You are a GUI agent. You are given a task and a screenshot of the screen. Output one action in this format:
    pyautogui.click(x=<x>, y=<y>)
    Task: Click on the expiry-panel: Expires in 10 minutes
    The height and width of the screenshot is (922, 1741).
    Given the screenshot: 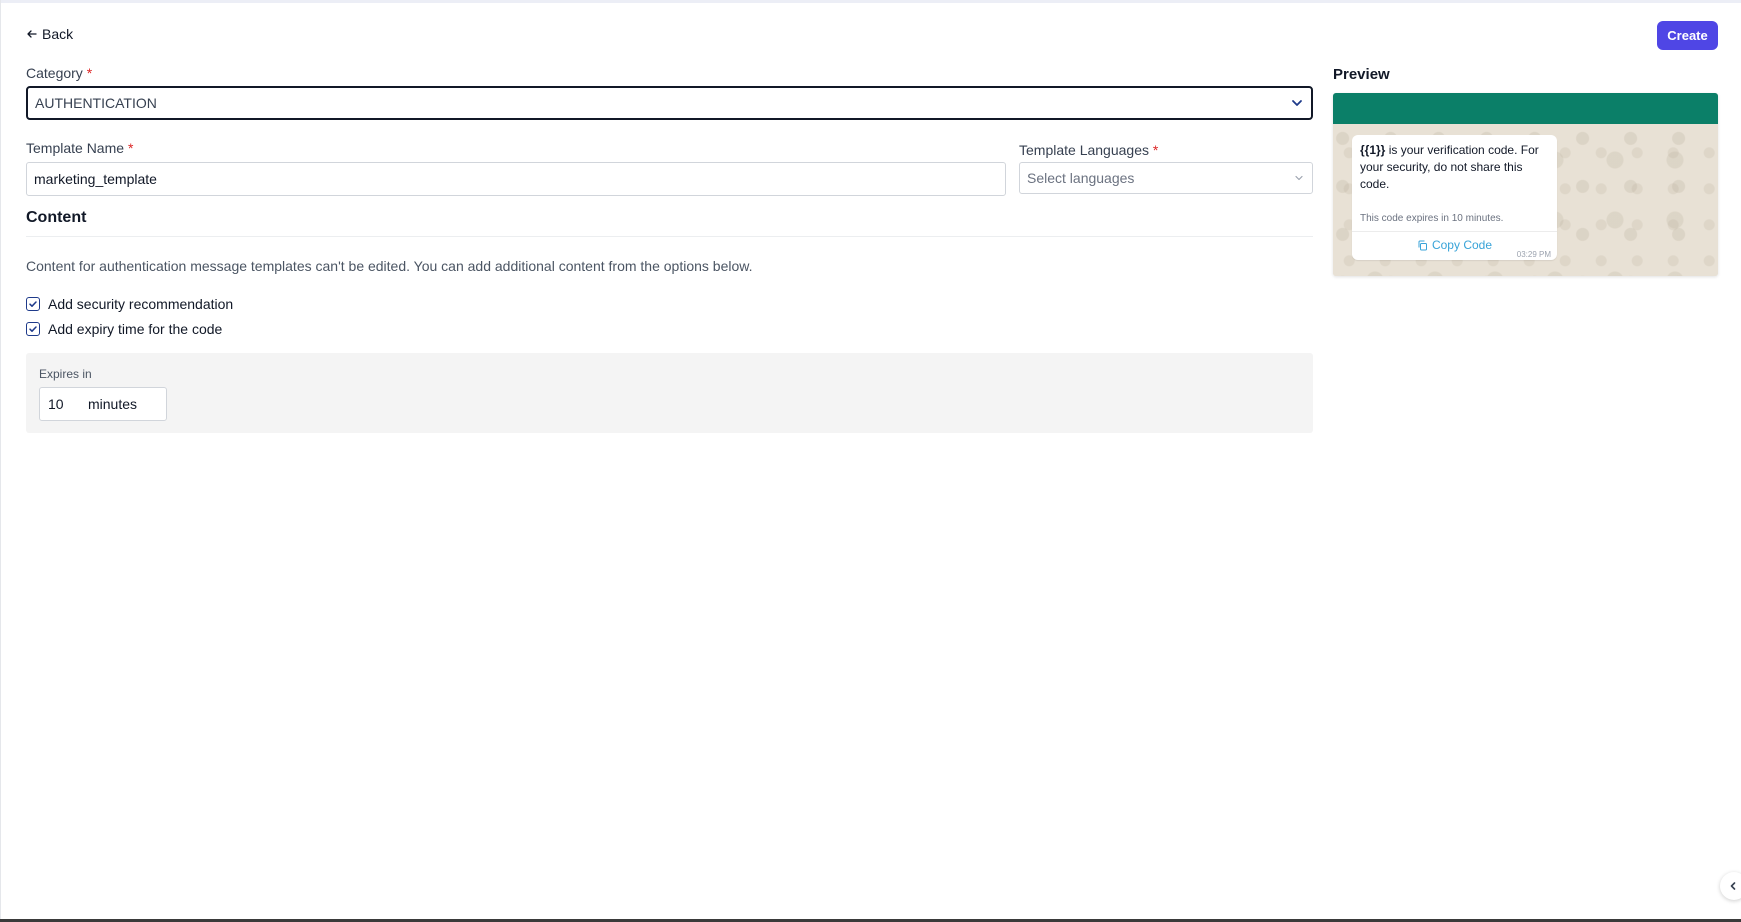 What is the action you would take?
    pyautogui.click(x=669, y=393)
    